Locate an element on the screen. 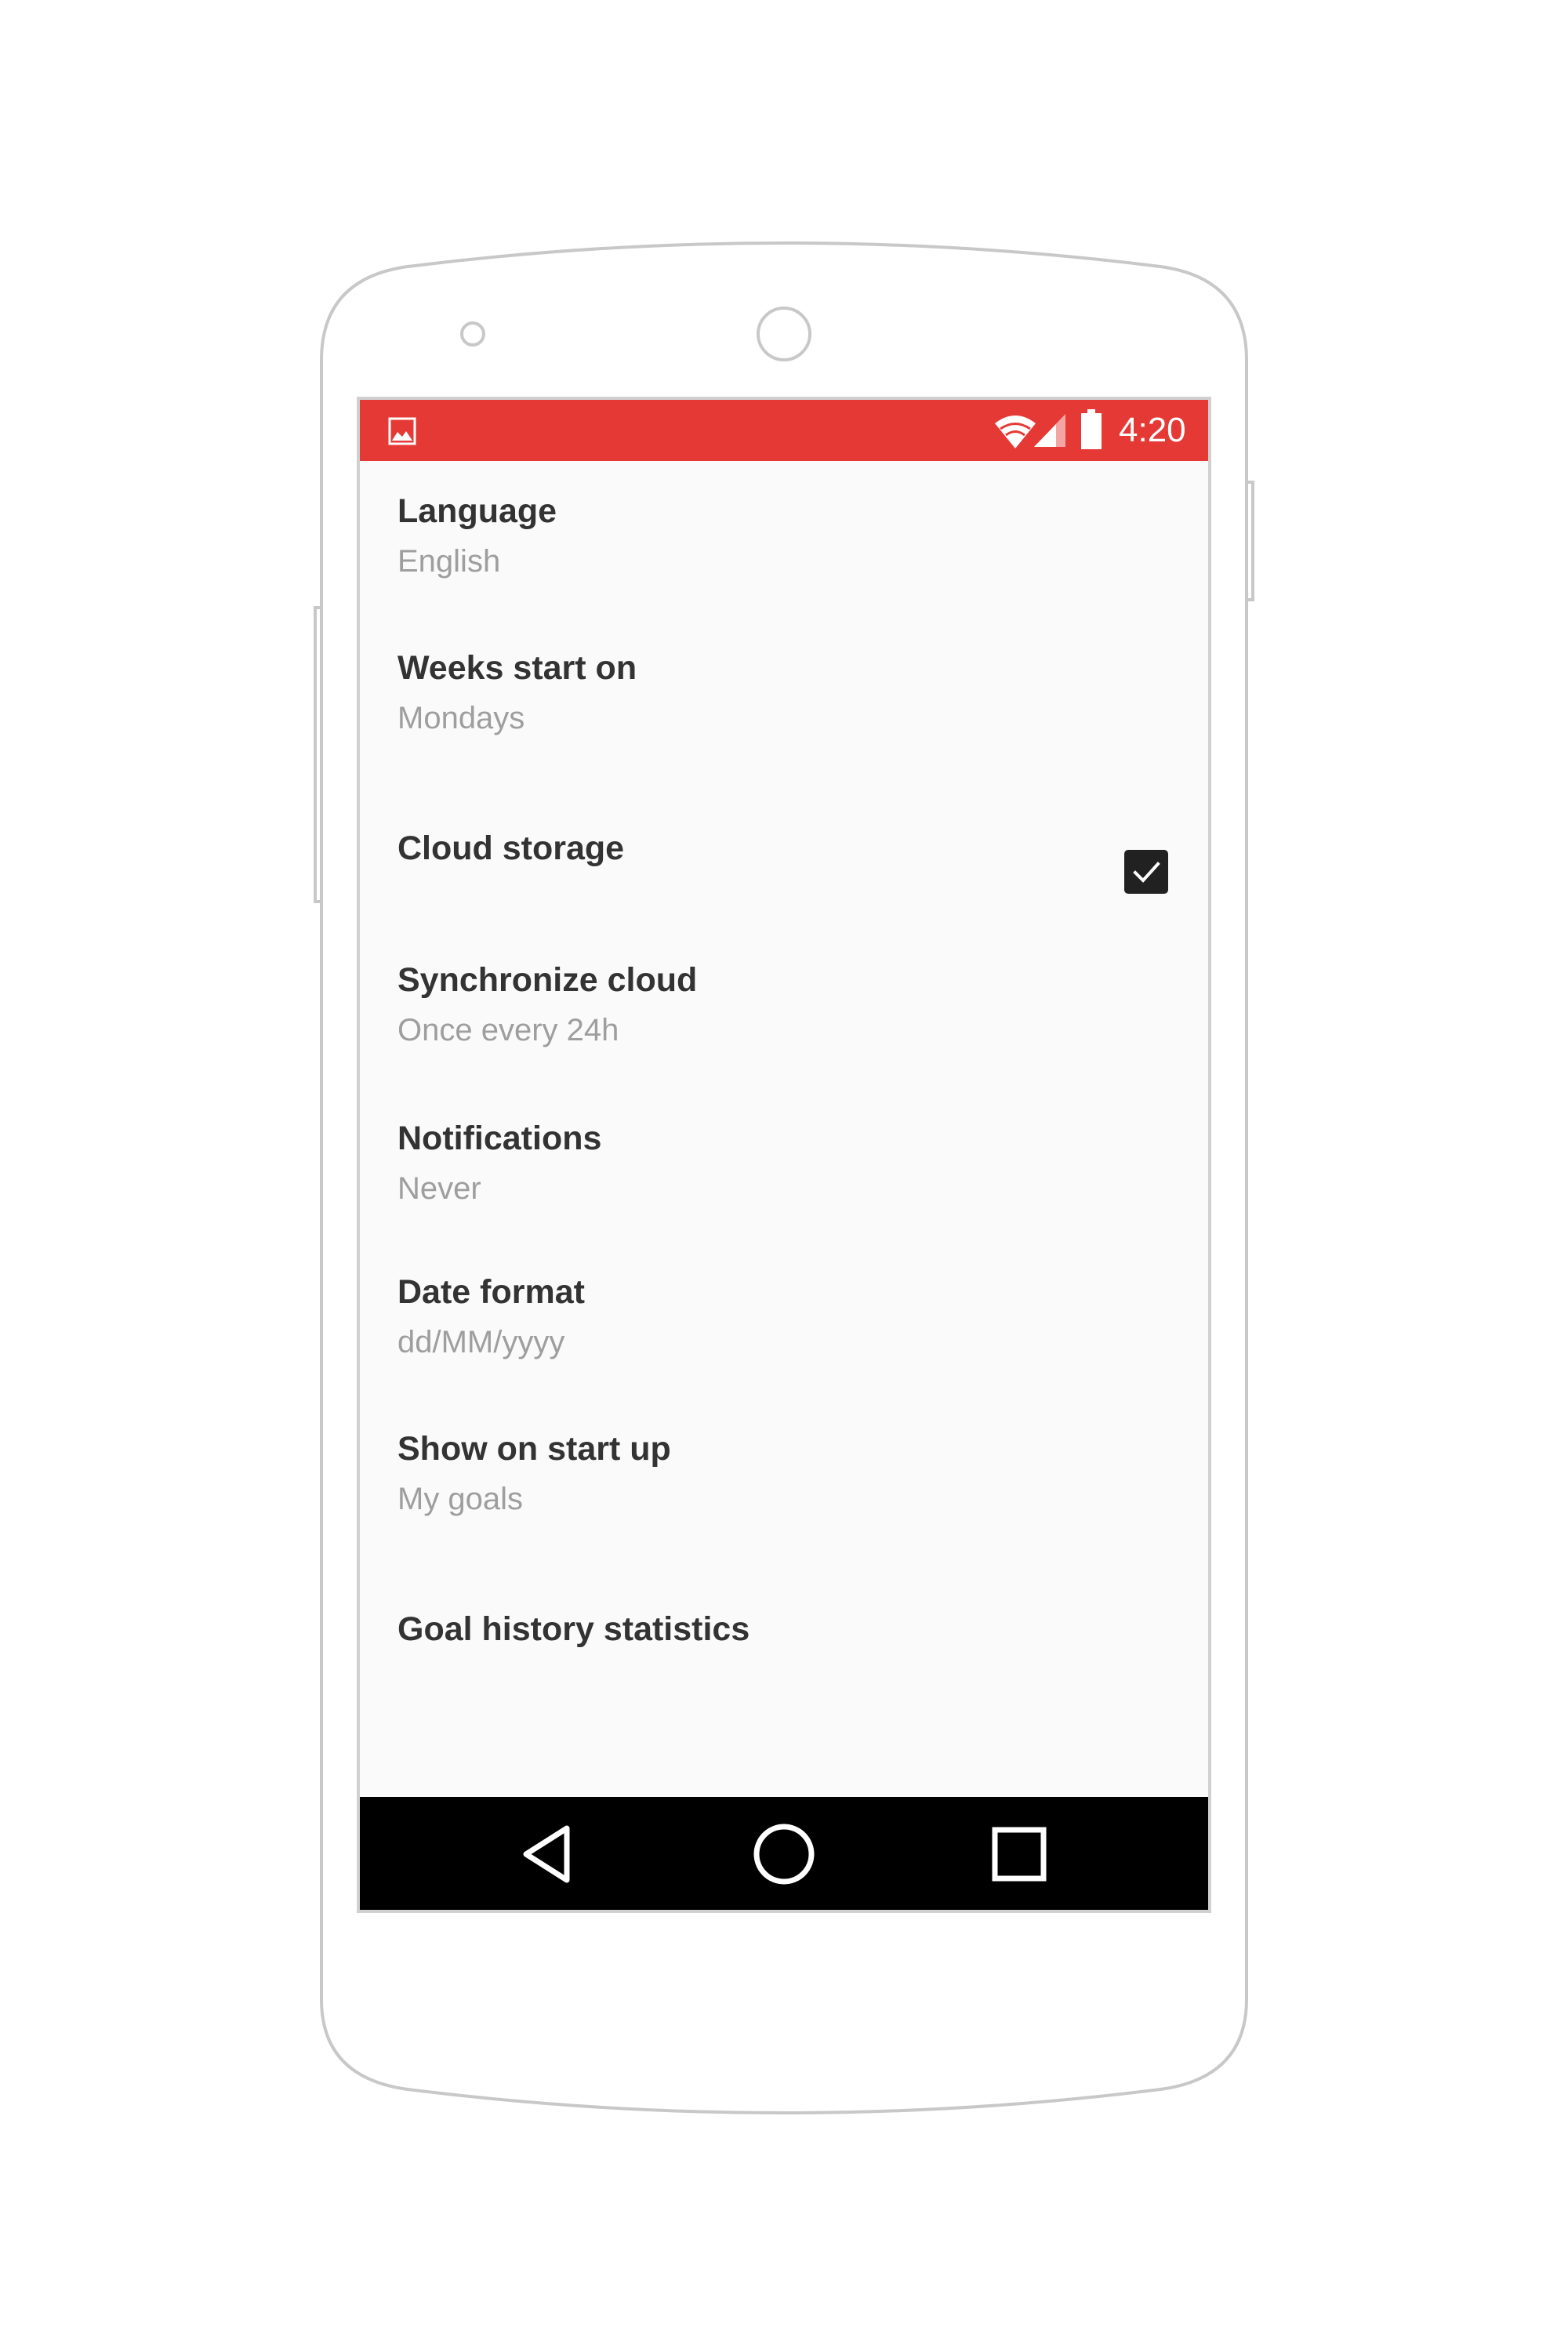 Image resolution: width=1568 pixels, height=2352 pixels. checkmark-icon is located at coordinates (1146, 873).